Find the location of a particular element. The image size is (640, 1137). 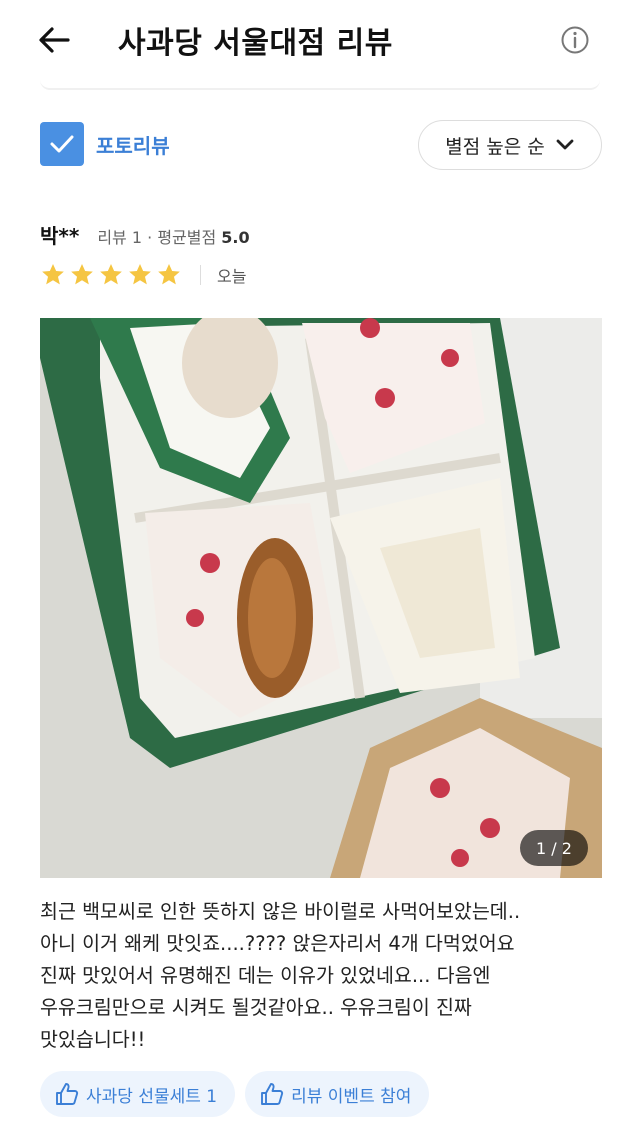

reviewer-meta: 리뷰 1 · 평균별점 5.0 is located at coordinates (173, 236).